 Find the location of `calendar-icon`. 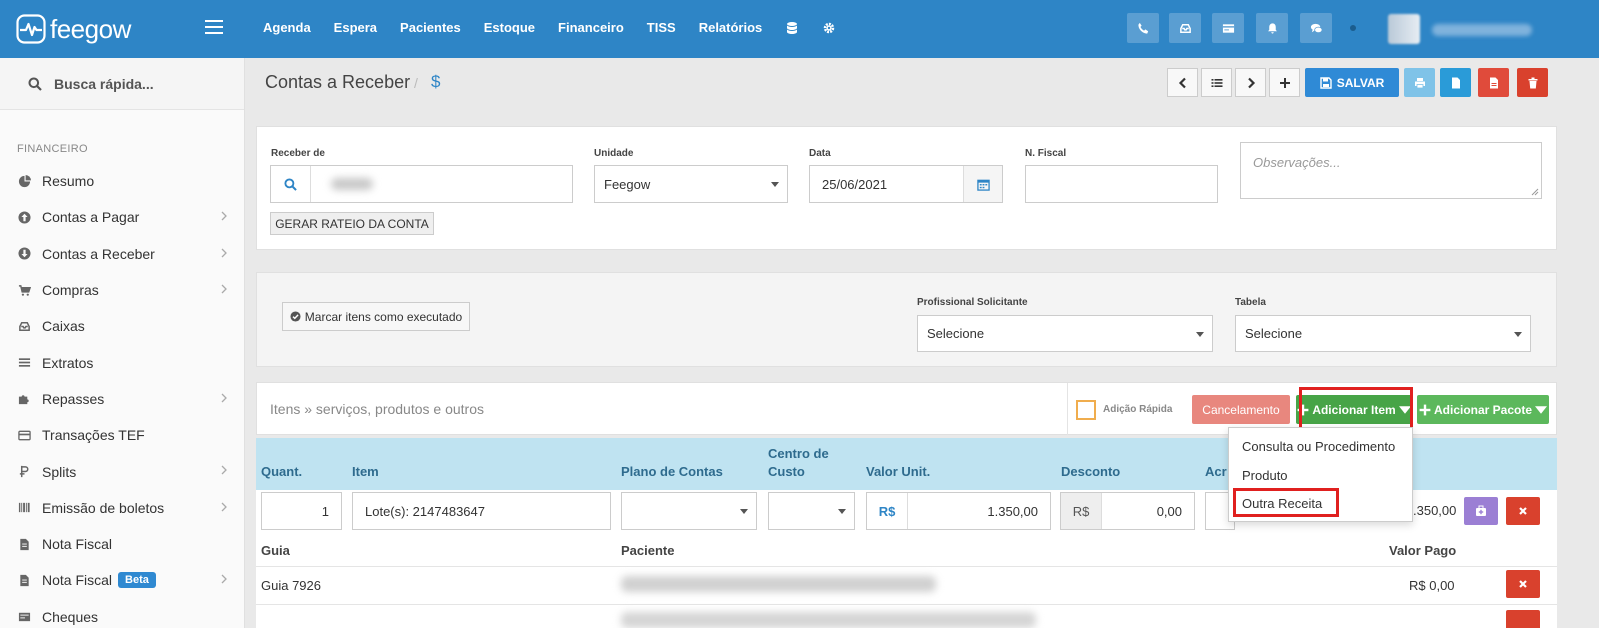

calendar-icon is located at coordinates (983, 185).